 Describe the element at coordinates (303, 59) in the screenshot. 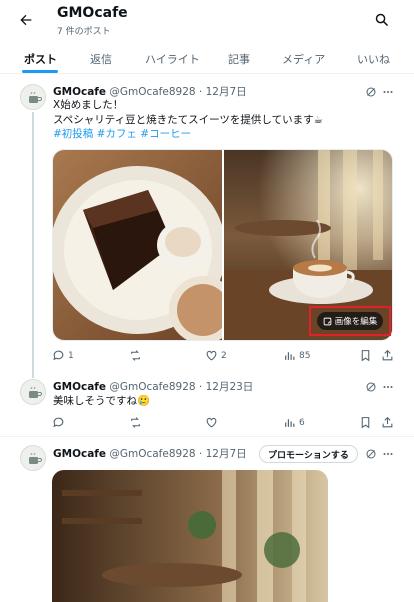

I see `tab-media: メディア` at that location.